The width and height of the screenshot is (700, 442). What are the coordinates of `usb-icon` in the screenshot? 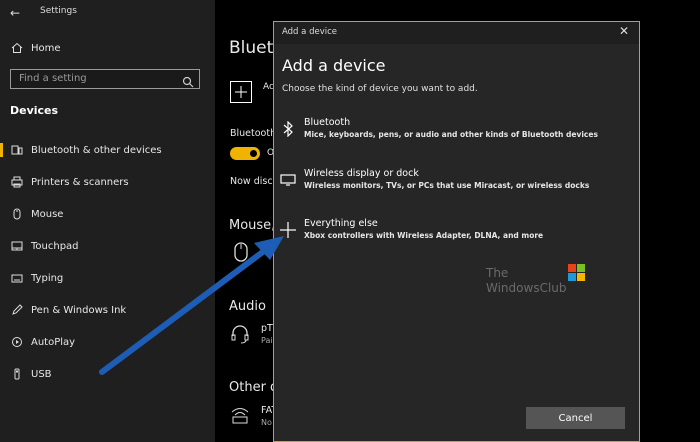 It's located at (17, 374).